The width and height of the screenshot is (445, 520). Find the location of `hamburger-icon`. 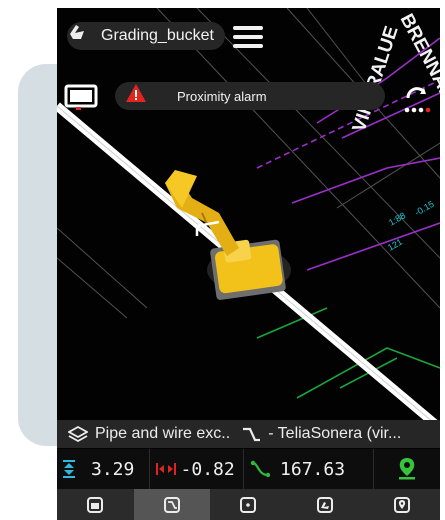

hamburger-icon is located at coordinates (248, 28).